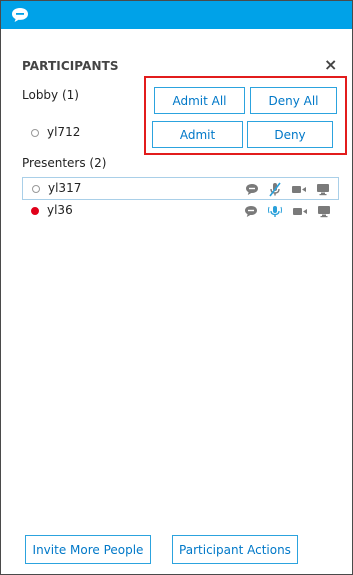 This screenshot has height=575, width=353. I want to click on participant-name: yl36, so click(60, 210).